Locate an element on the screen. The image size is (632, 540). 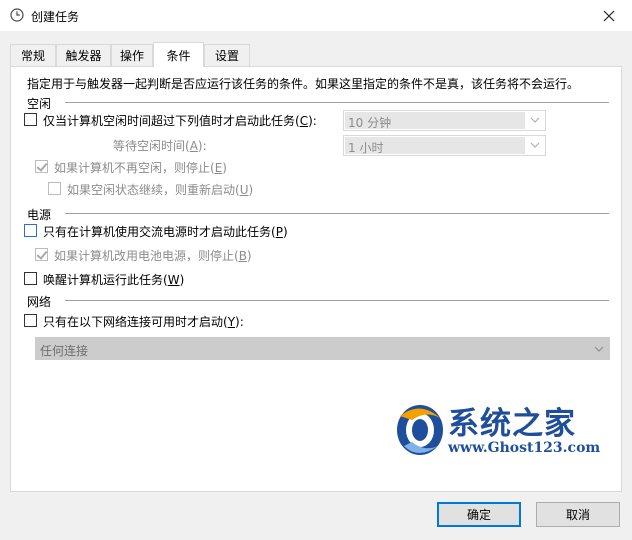
only-if-network-label: 只有在以下网络连接可用时才启动(Y): is located at coordinates (143, 322).